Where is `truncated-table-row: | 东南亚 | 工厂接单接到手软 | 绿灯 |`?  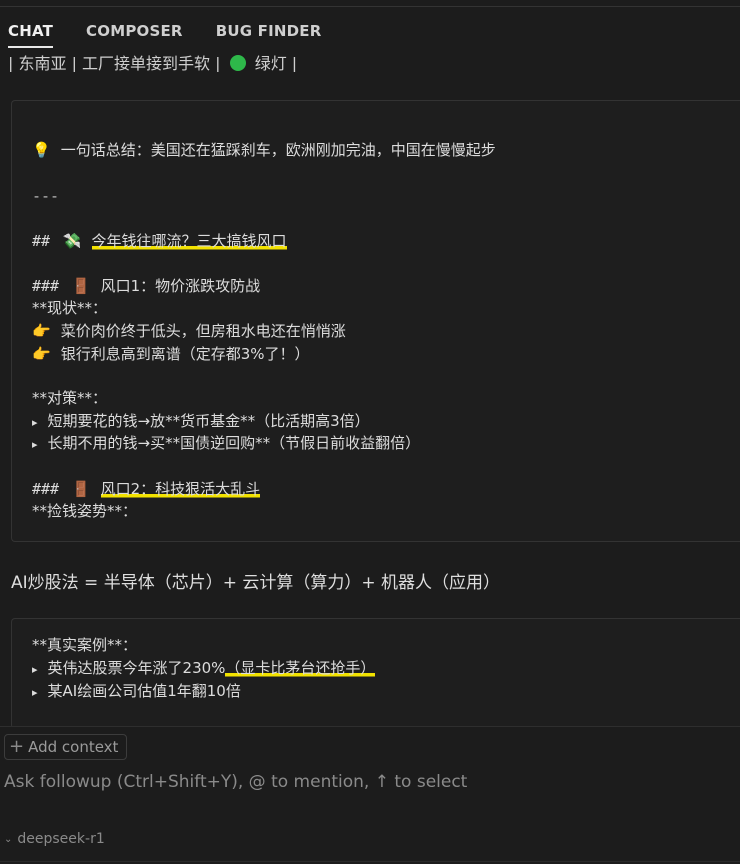
truncated-table-row: | 东南亚 | 工厂接单接到手软 | 绿灯 | is located at coordinates (153, 63).